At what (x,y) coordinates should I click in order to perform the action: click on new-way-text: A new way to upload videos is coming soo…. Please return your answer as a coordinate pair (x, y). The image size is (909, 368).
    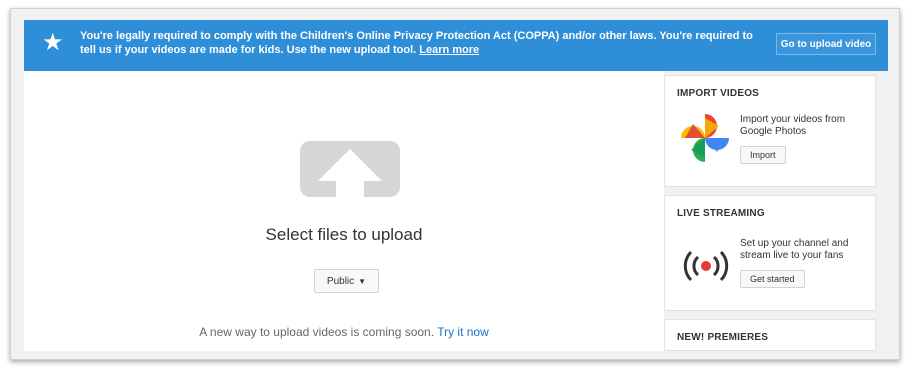
    Looking at the image, I should click on (317, 332).